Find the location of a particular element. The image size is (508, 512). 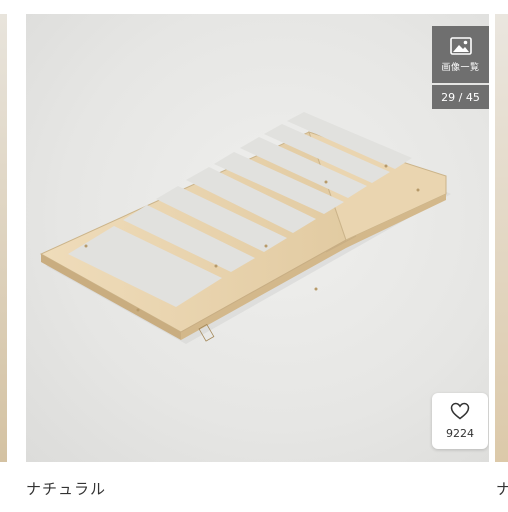

favorite-button: 9224 is located at coordinates (460, 421).